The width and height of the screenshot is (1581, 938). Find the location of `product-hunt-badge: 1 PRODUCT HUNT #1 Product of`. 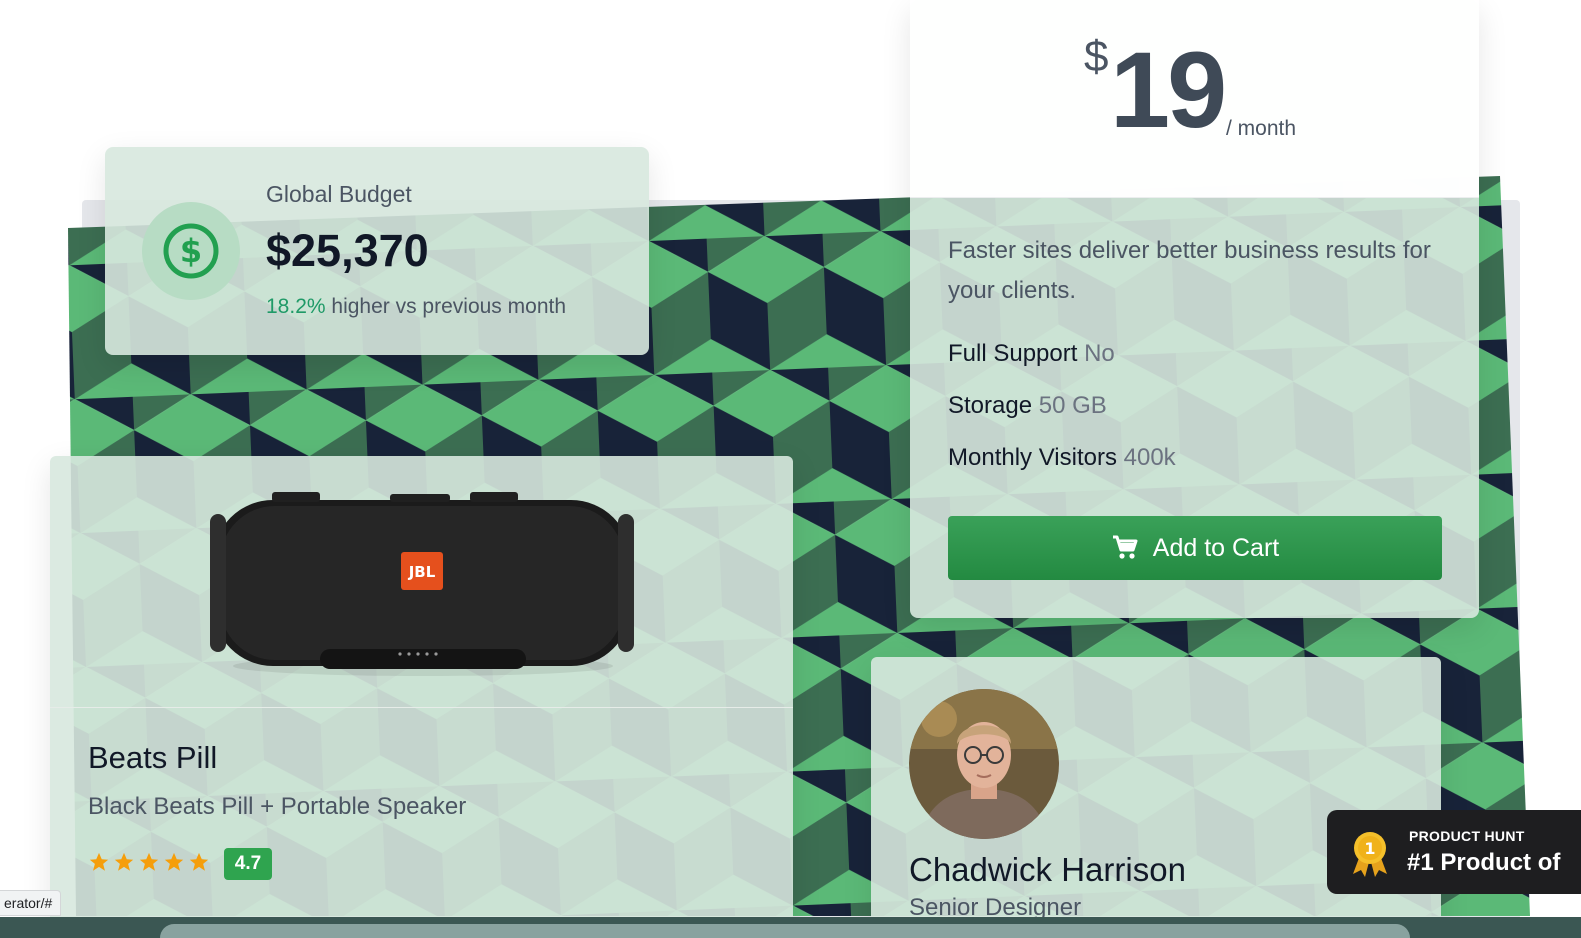

product-hunt-badge: 1 PRODUCT HUNT #1 Product of is located at coordinates (1454, 852).